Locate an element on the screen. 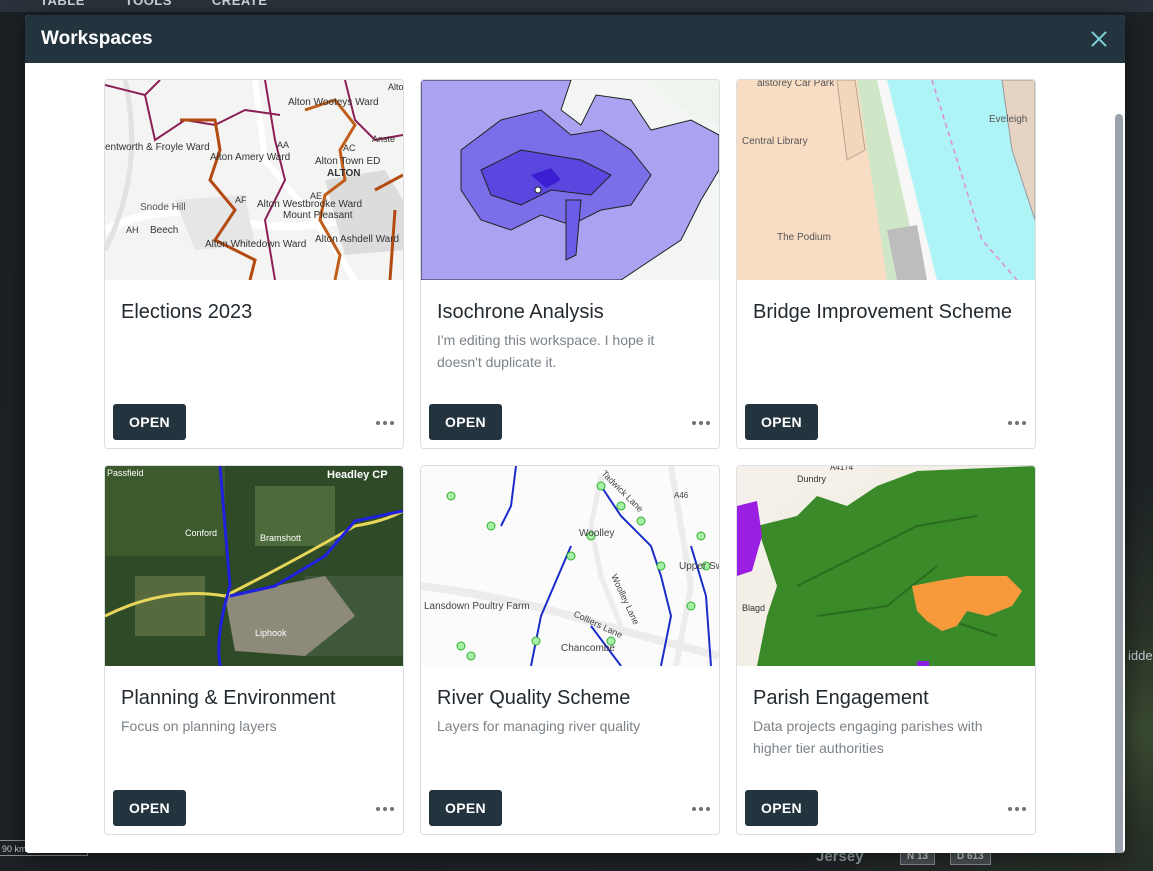 This screenshot has width=1153, height=871. svg-text: Alton Wooteys Ward is located at coordinates (333, 102).